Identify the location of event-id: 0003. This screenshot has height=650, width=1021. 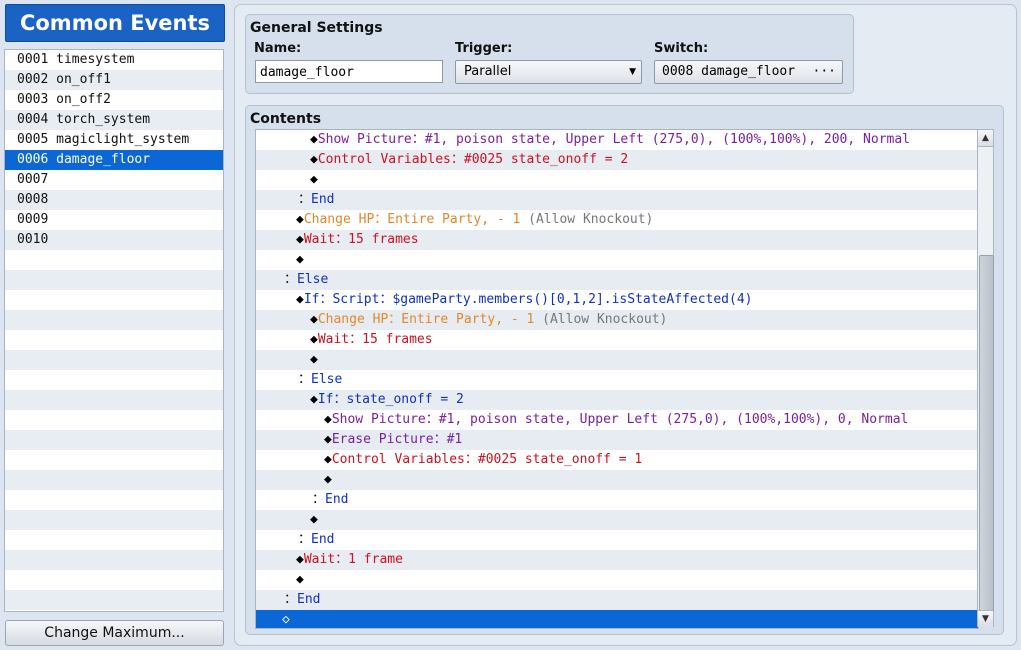
(33, 99).